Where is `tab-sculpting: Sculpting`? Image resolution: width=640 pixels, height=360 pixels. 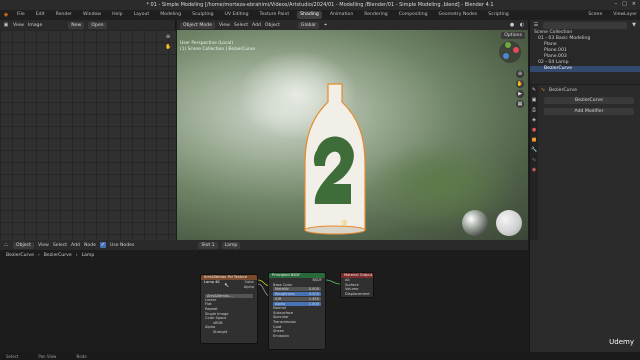
tab-sculpting: Sculpting is located at coordinates (202, 15).